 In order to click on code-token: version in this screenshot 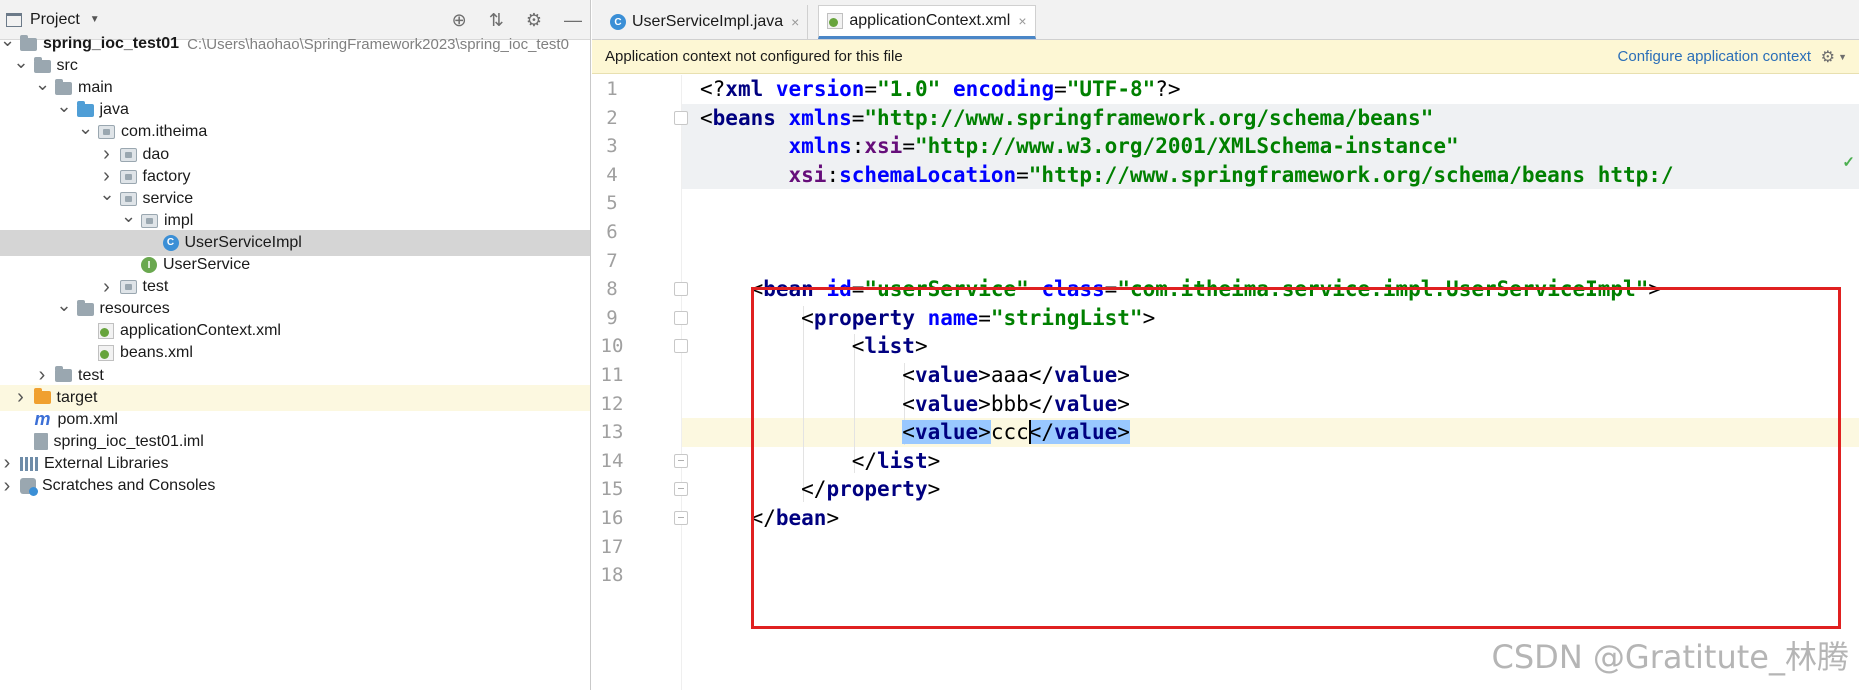, I will do `click(820, 89)`.